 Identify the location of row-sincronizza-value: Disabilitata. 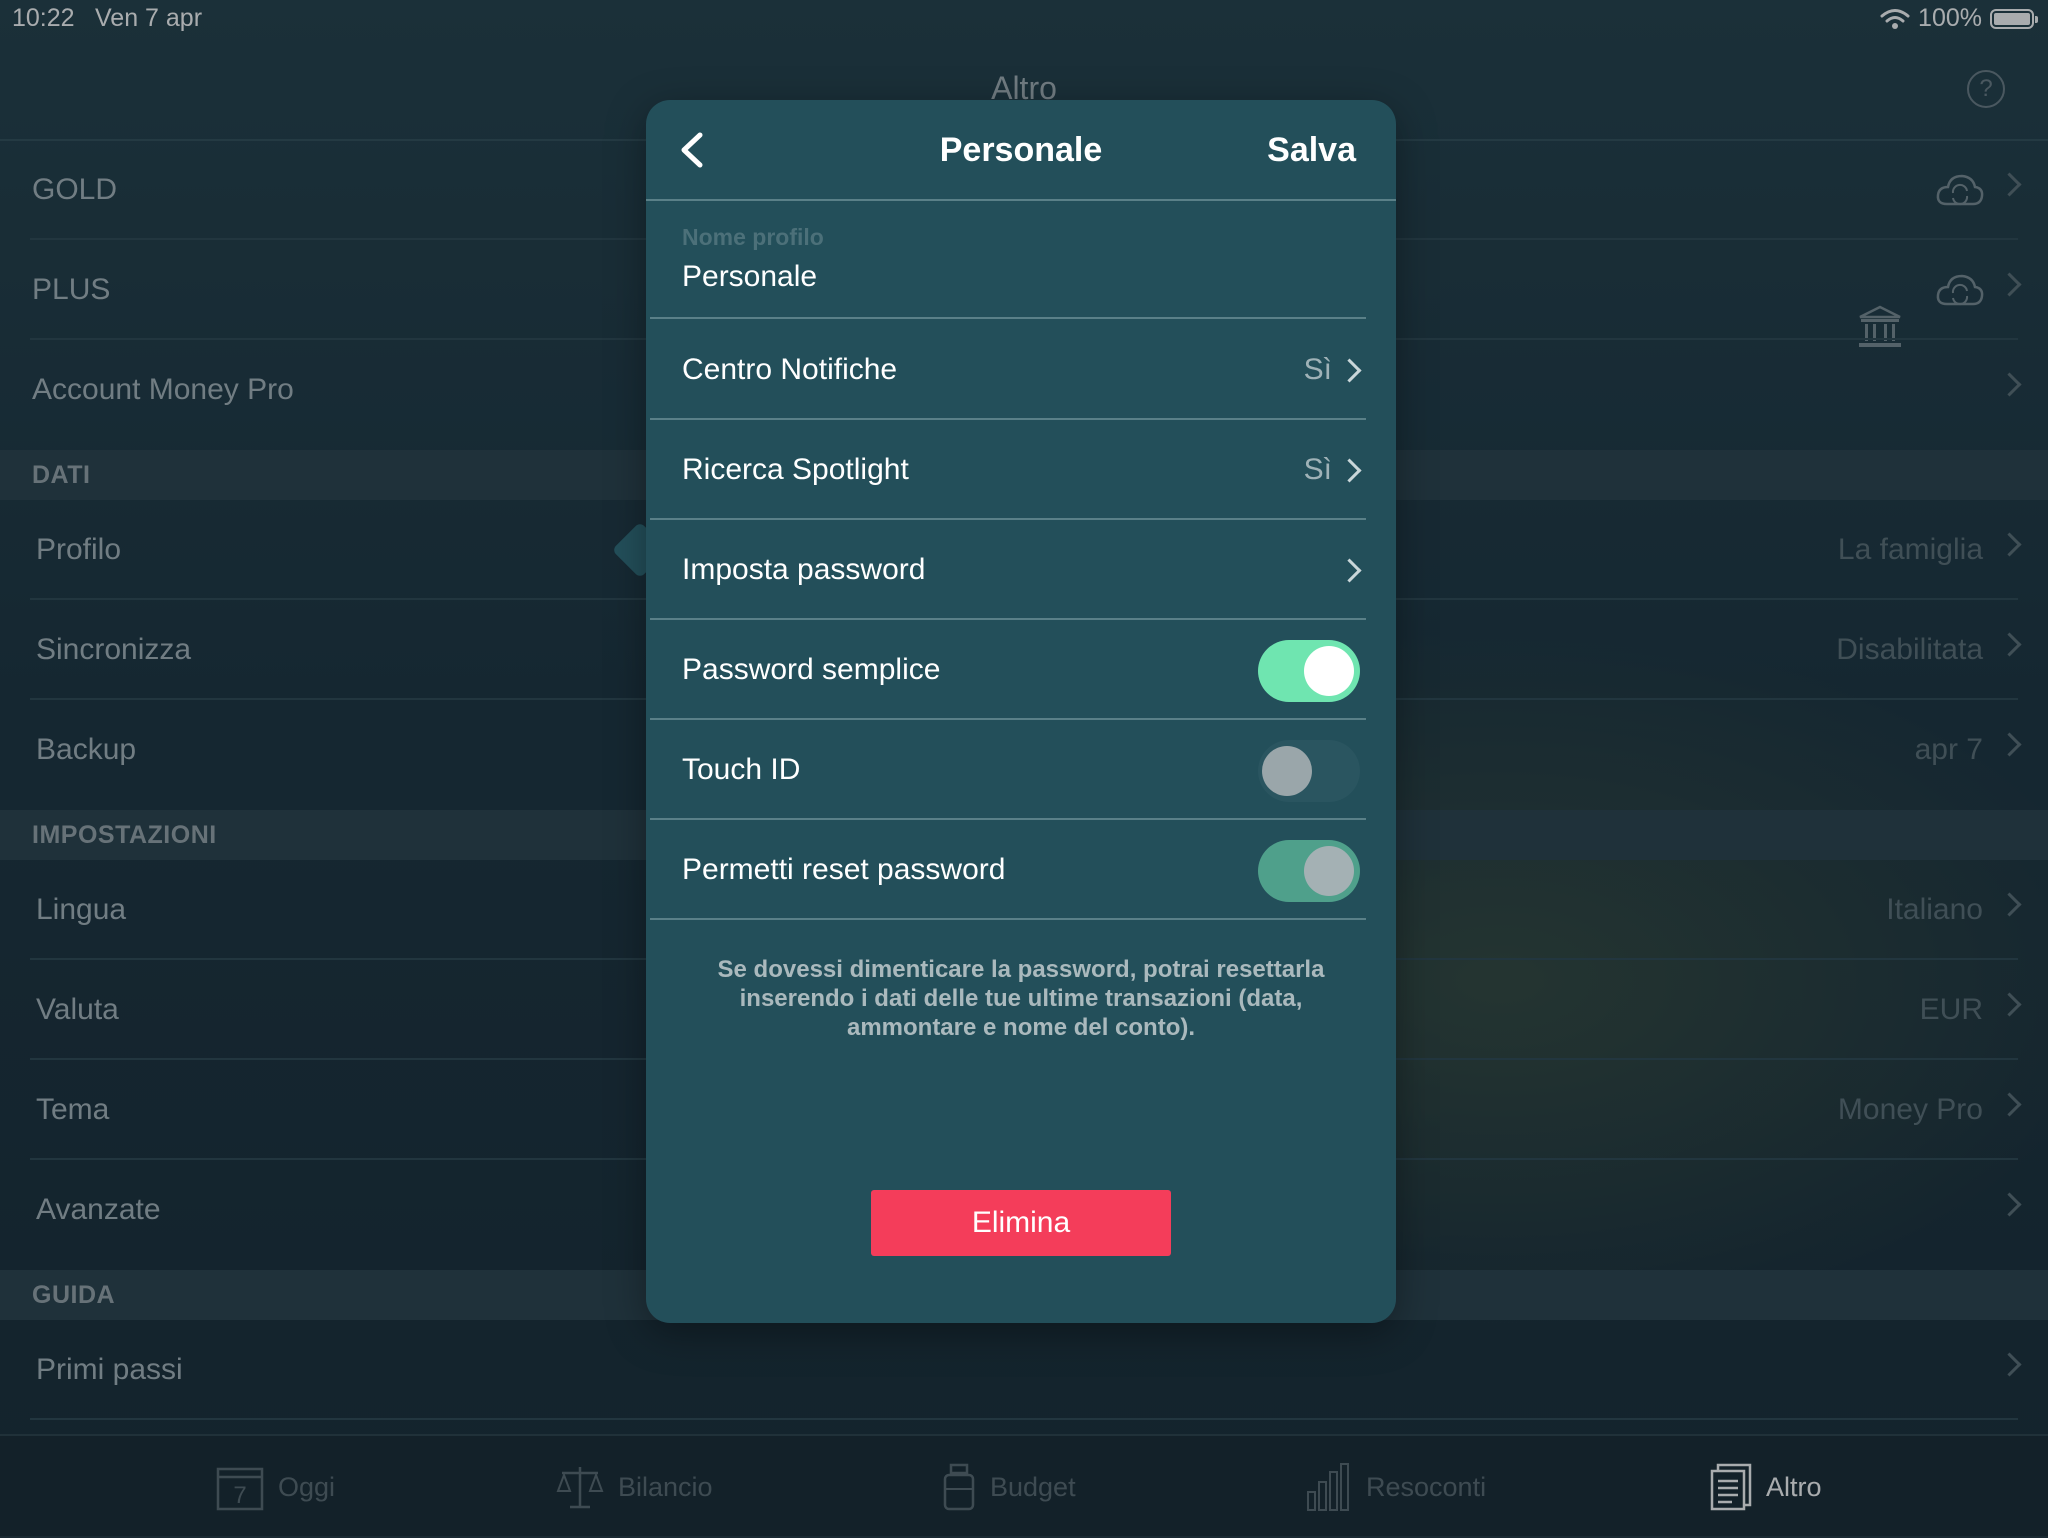
(1909, 649).